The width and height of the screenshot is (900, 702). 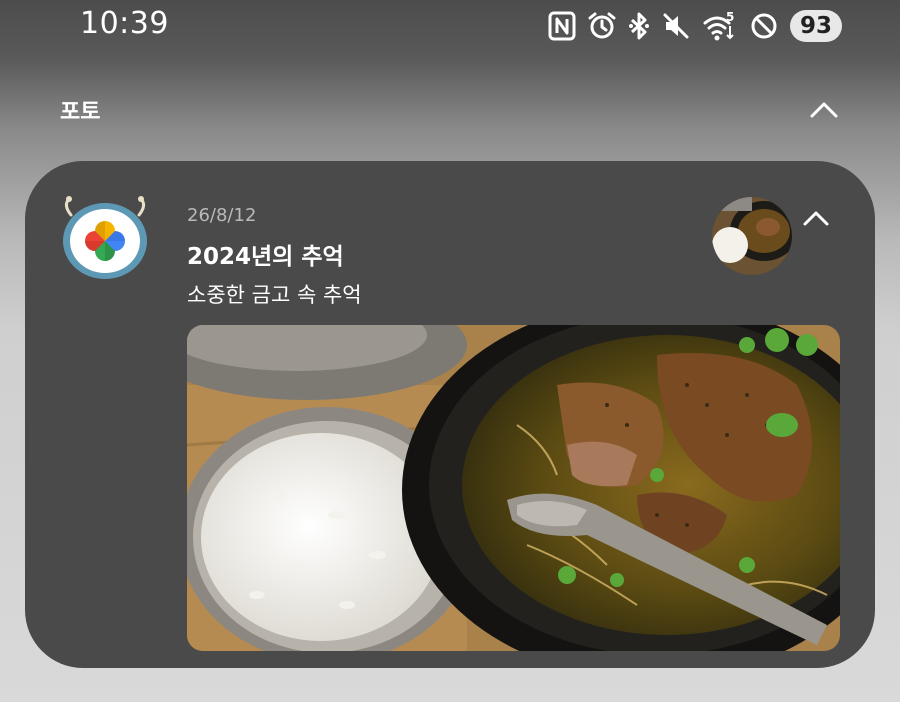 I want to click on group-title: 포토, so click(x=80, y=112).